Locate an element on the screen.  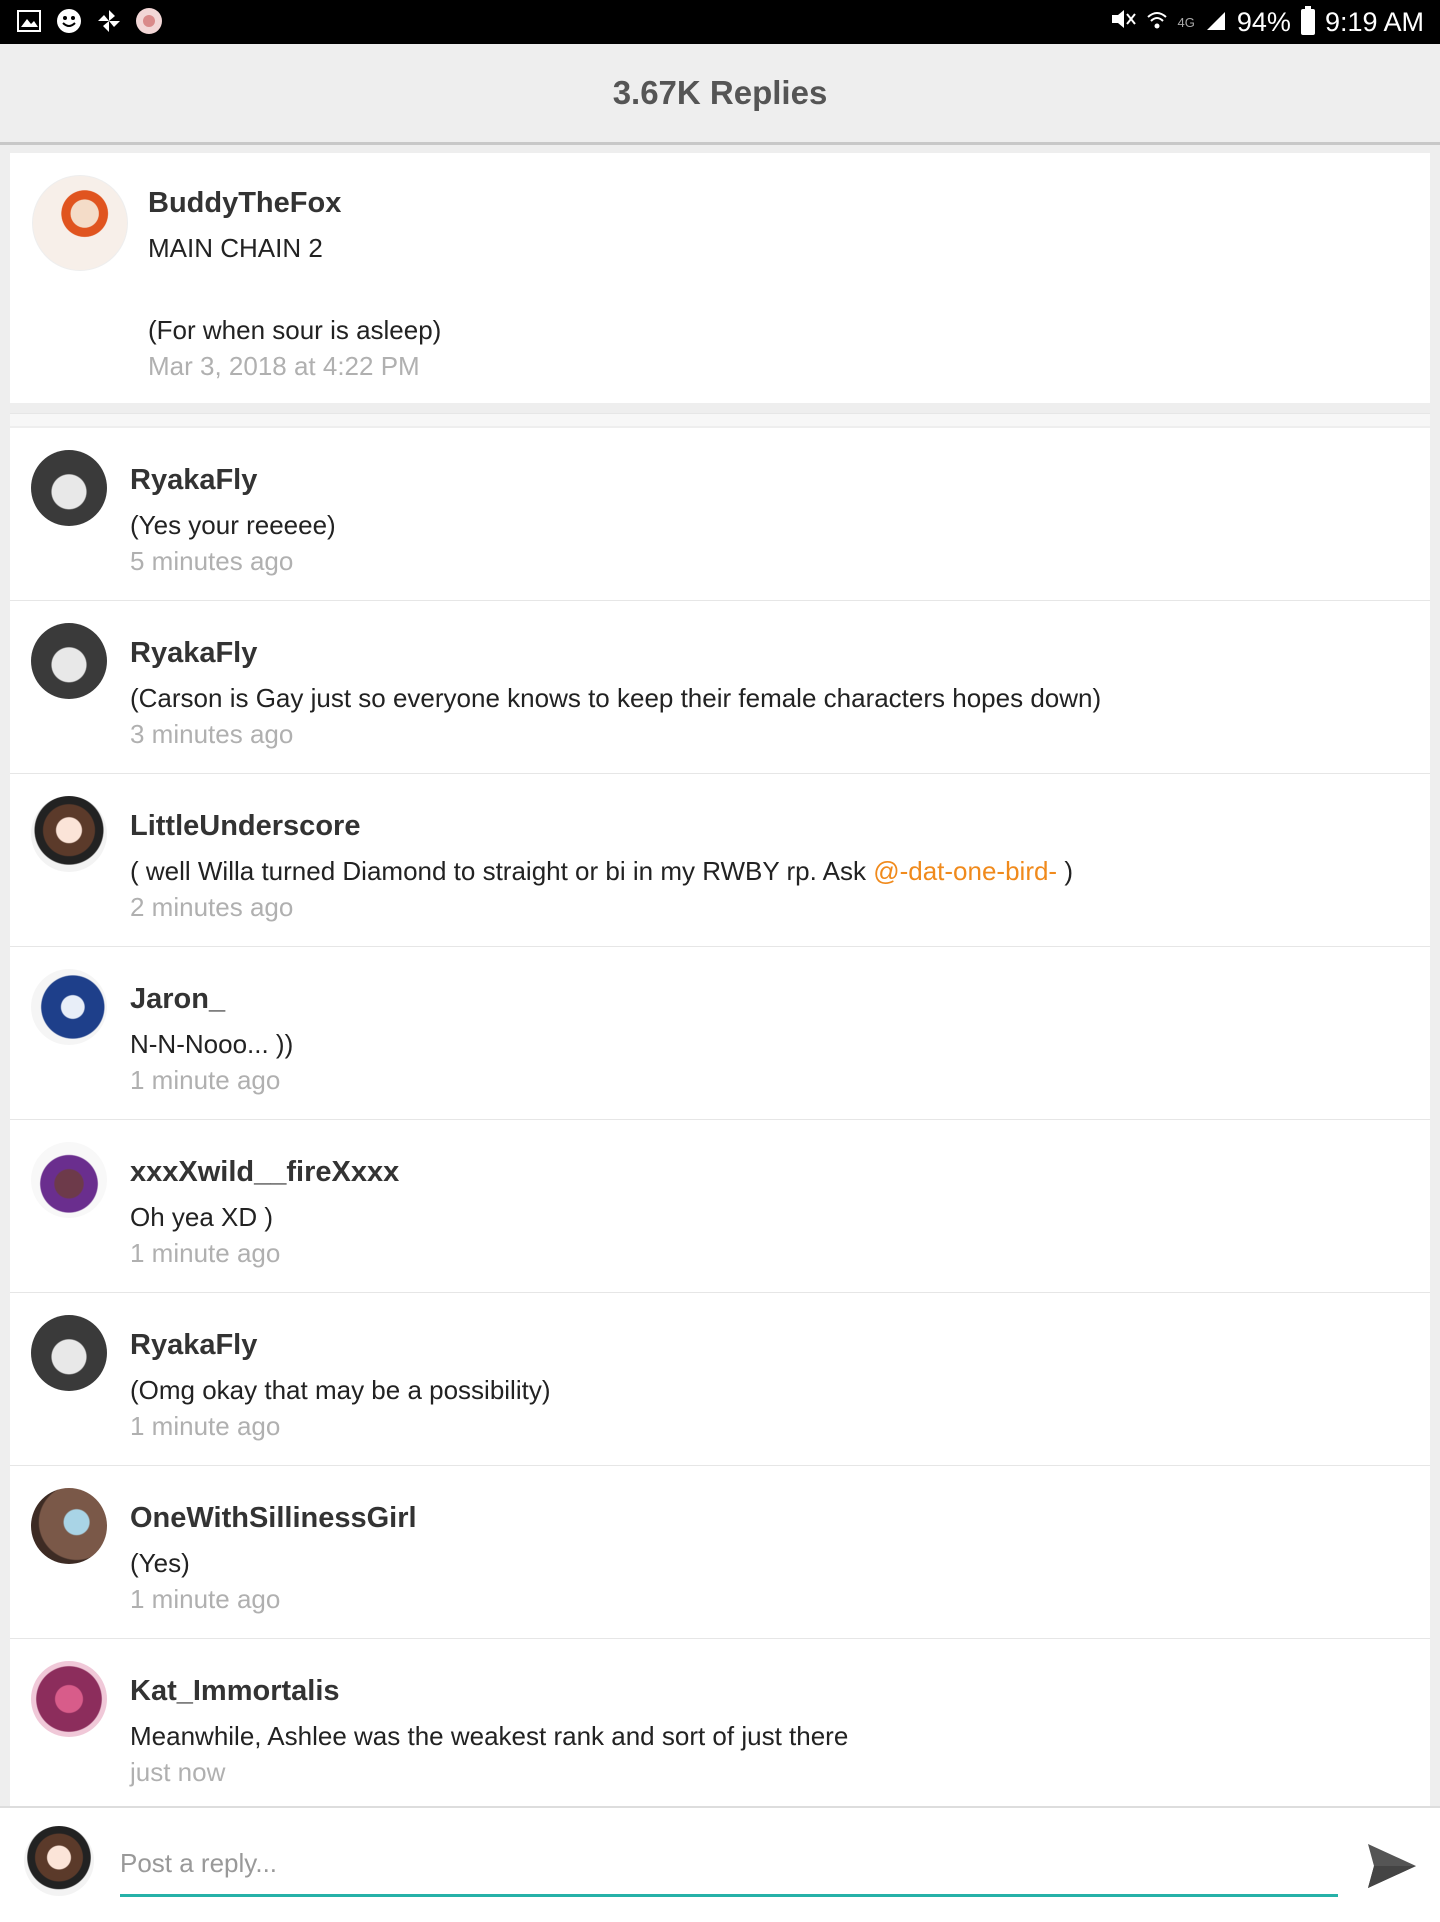
list-item: Jaron_ N-N-Nooo... )) 1 minute ago is located at coordinates (720, 1033).